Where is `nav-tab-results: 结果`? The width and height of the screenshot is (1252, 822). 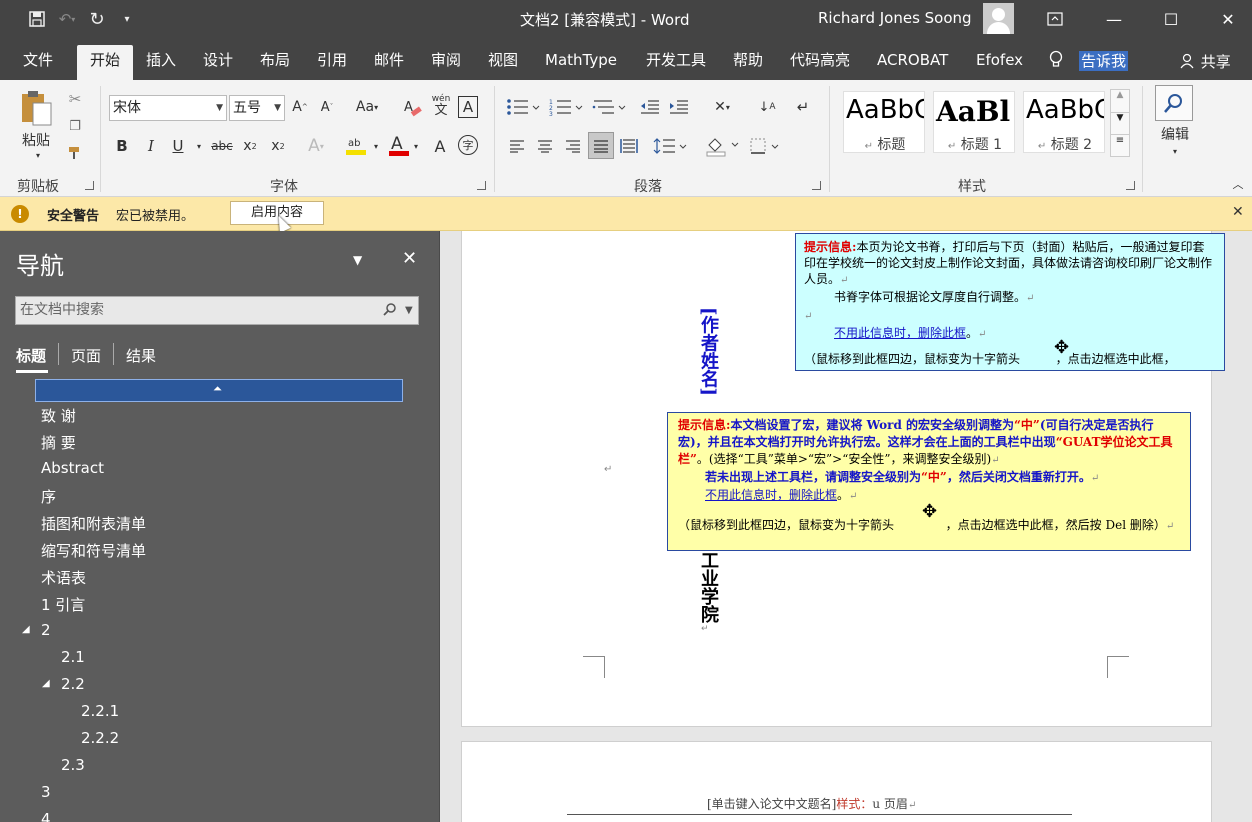
nav-tab-results: 结果 is located at coordinates (141, 355).